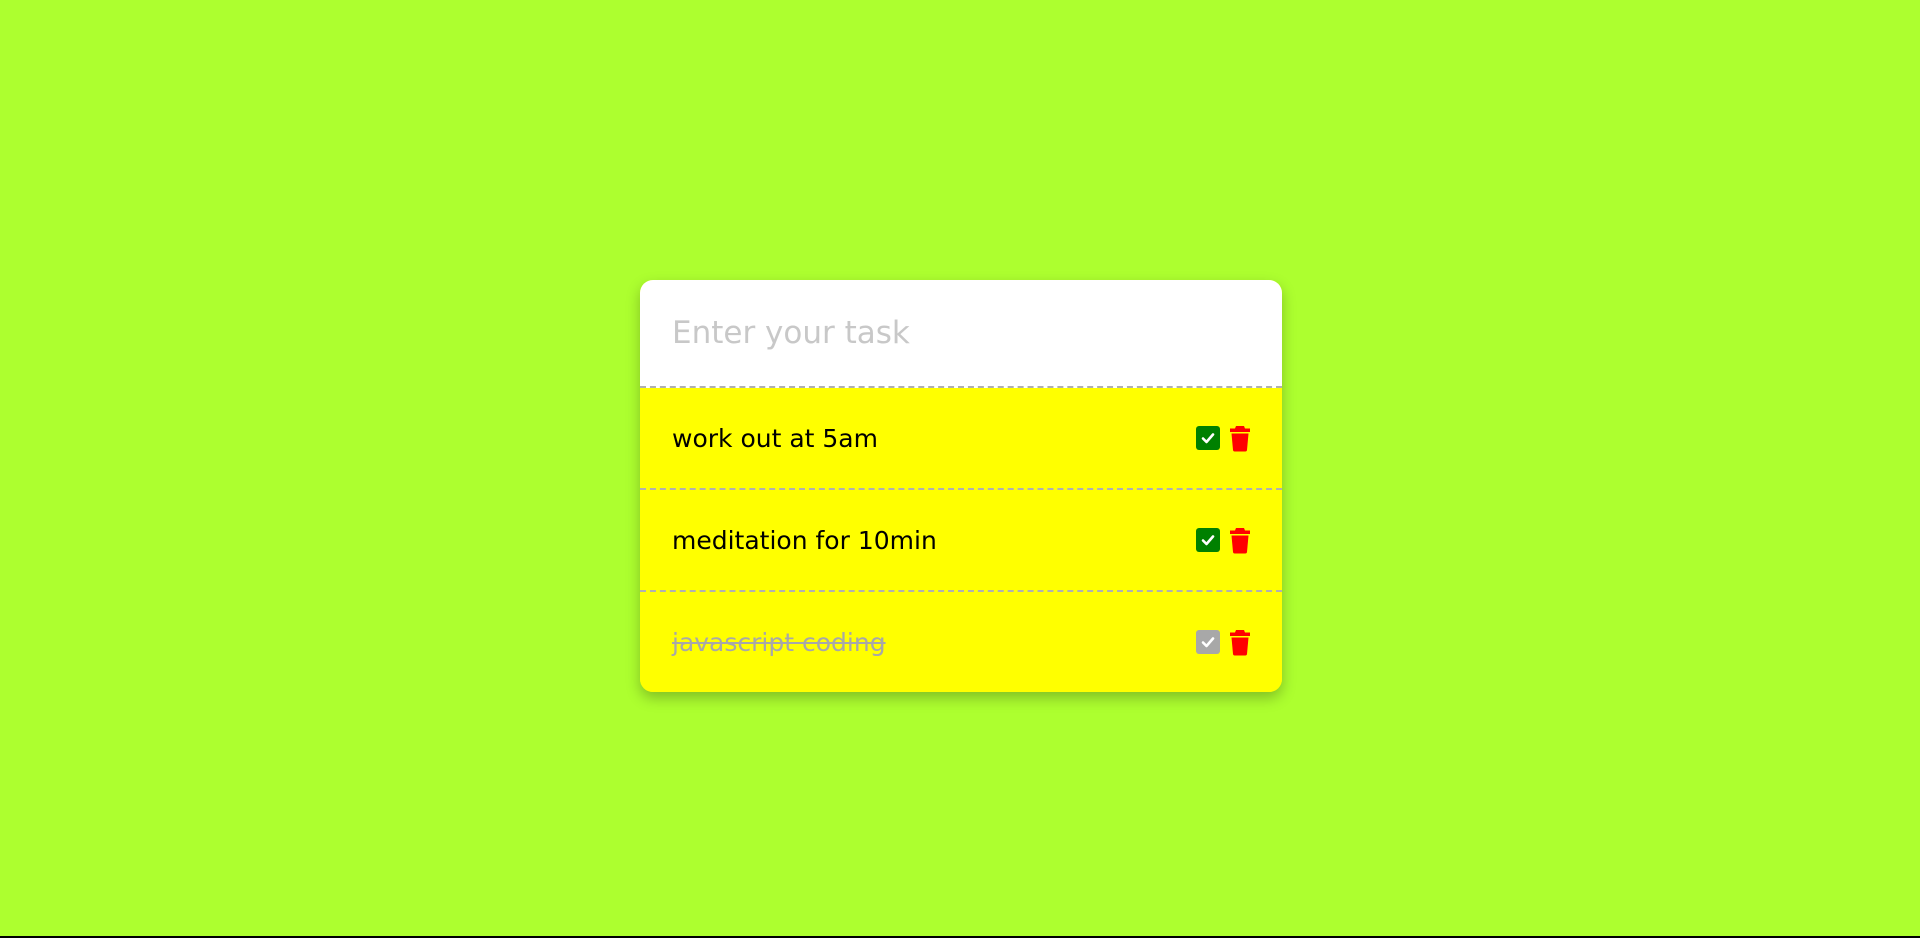 The width and height of the screenshot is (1920, 938). What do you see at coordinates (804, 540) in the screenshot?
I see `task-text: meditation for 10min` at bounding box center [804, 540].